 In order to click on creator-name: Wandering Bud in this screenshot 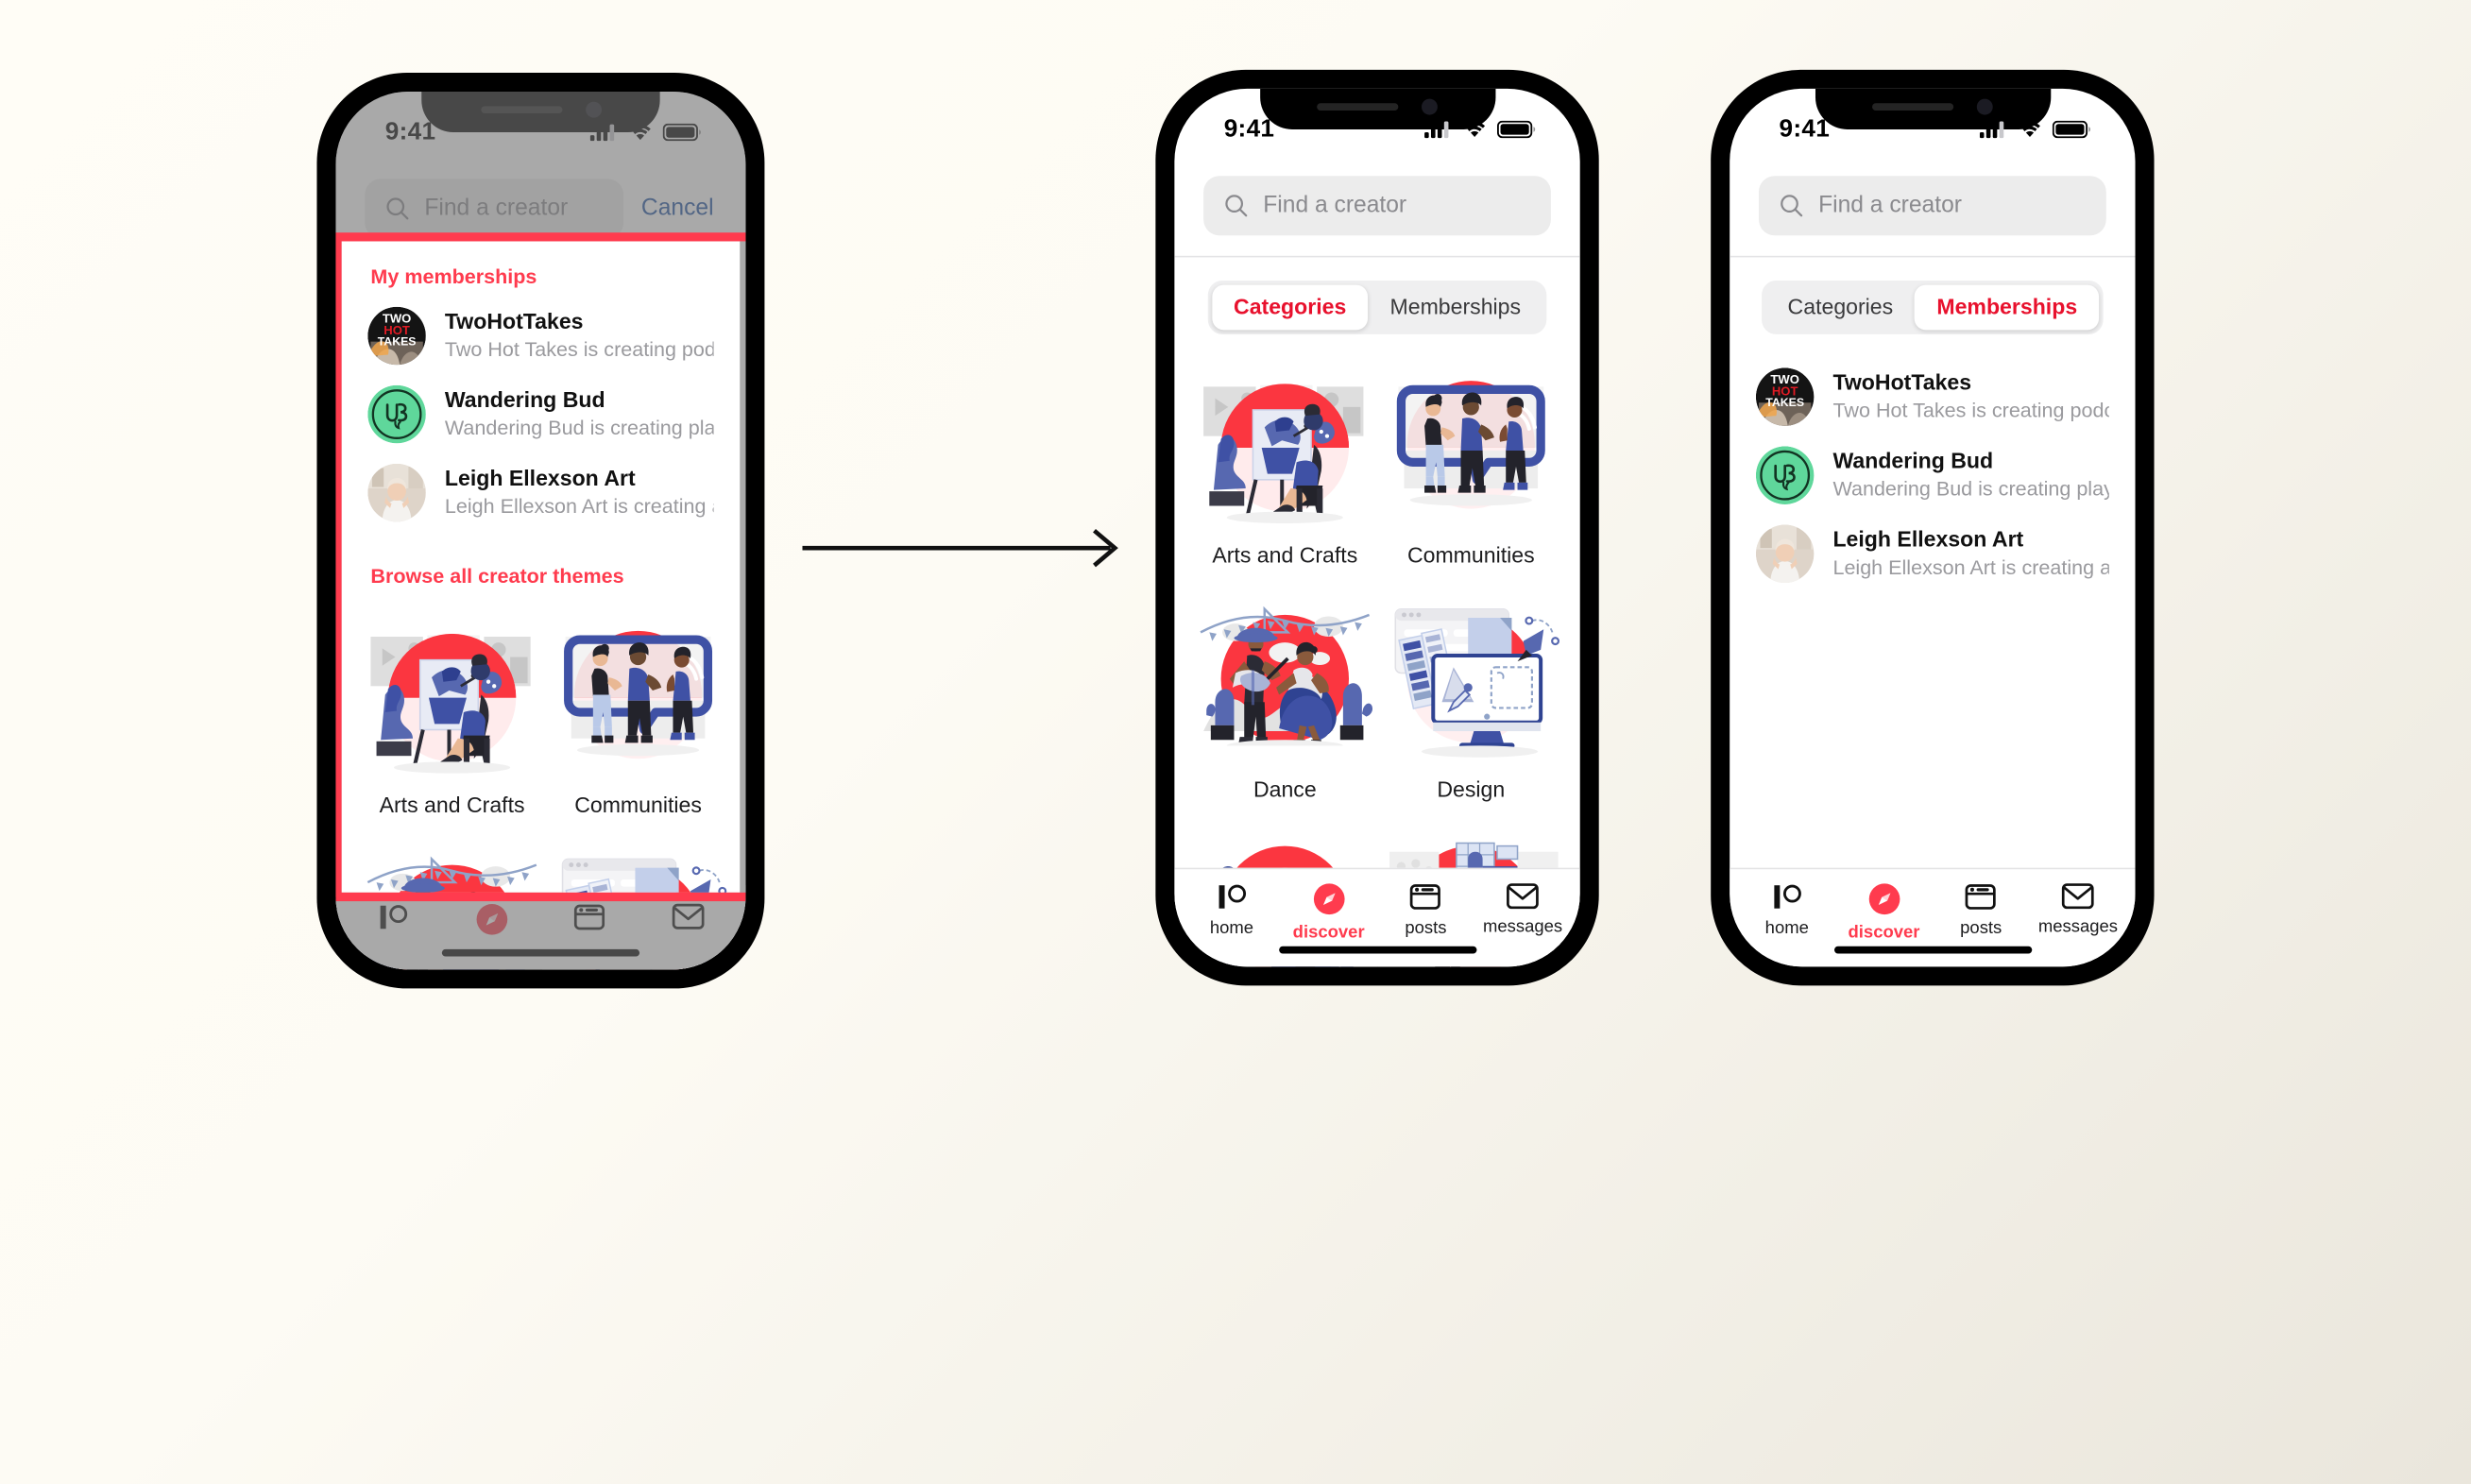, I will do `click(1913, 461)`.